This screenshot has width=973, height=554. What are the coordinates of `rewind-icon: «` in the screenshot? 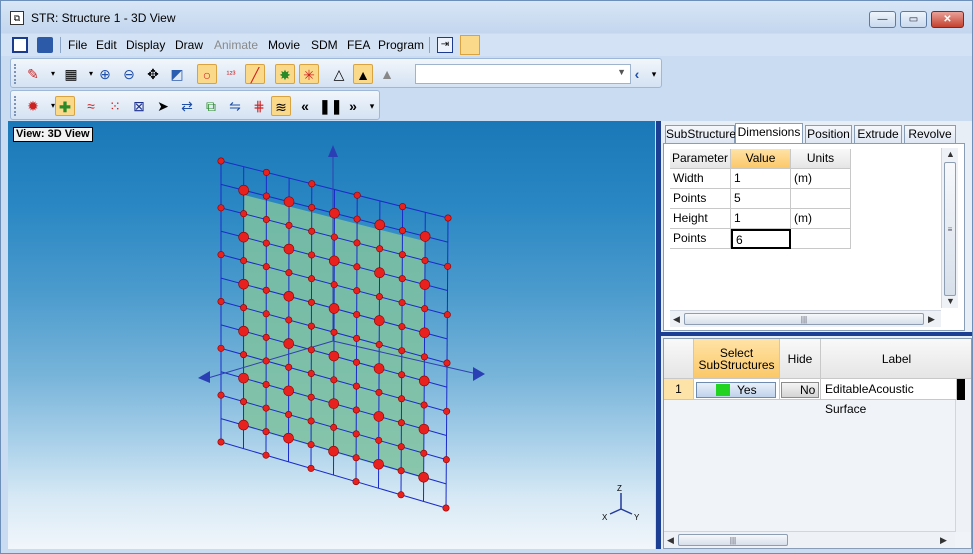 It's located at (305, 106).